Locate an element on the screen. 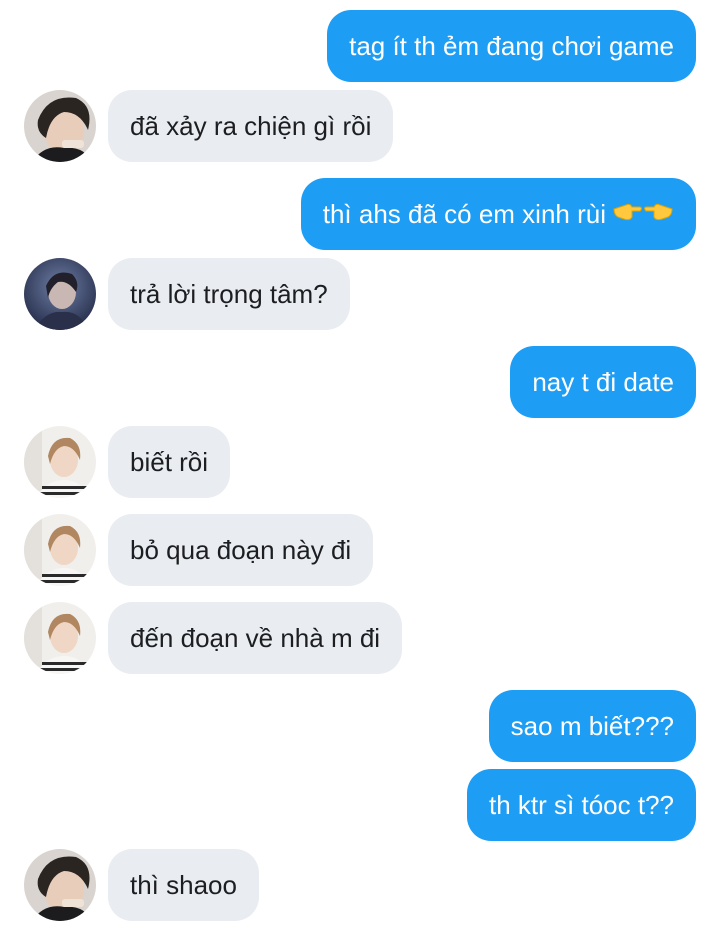  outgoing-message: sao m biết??? is located at coordinates (592, 726).